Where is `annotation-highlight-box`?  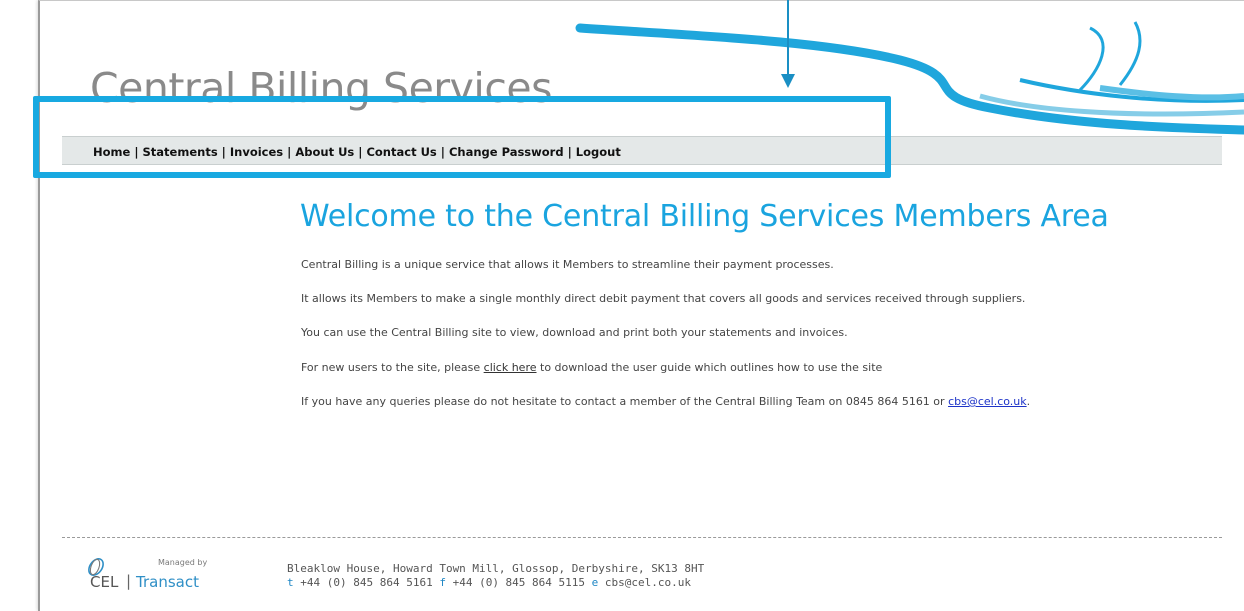
annotation-highlight-box is located at coordinates (462, 137).